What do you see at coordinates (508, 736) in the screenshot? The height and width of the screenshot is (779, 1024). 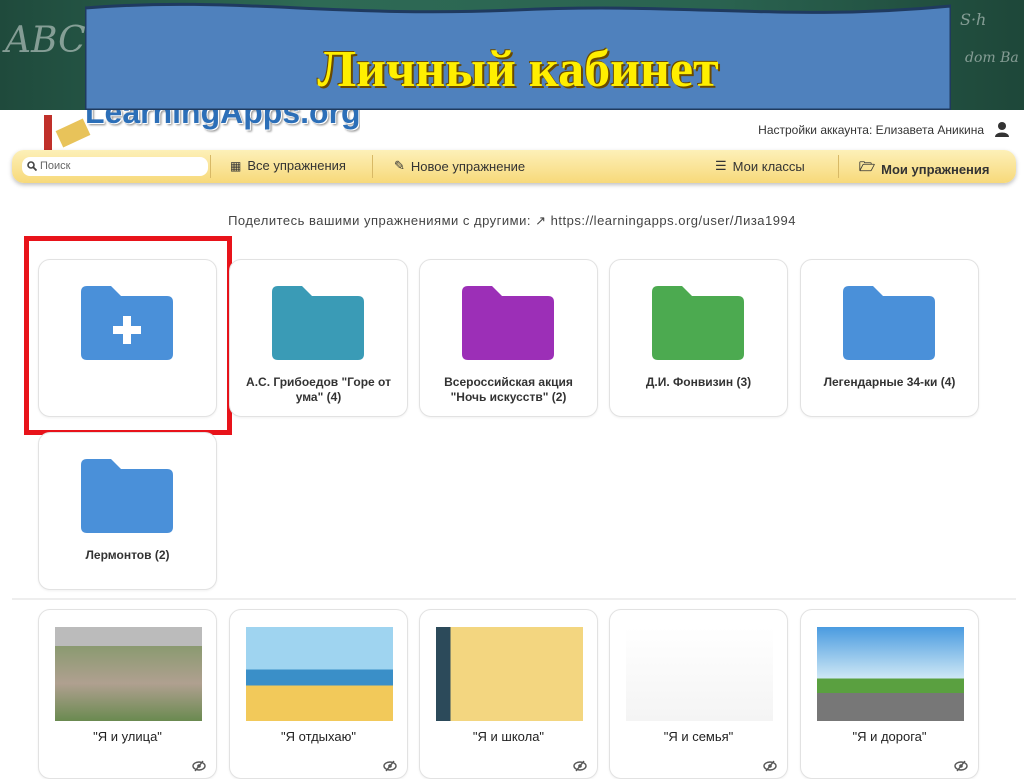 I see `app-label: "Я и школа"` at bounding box center [508, 736].